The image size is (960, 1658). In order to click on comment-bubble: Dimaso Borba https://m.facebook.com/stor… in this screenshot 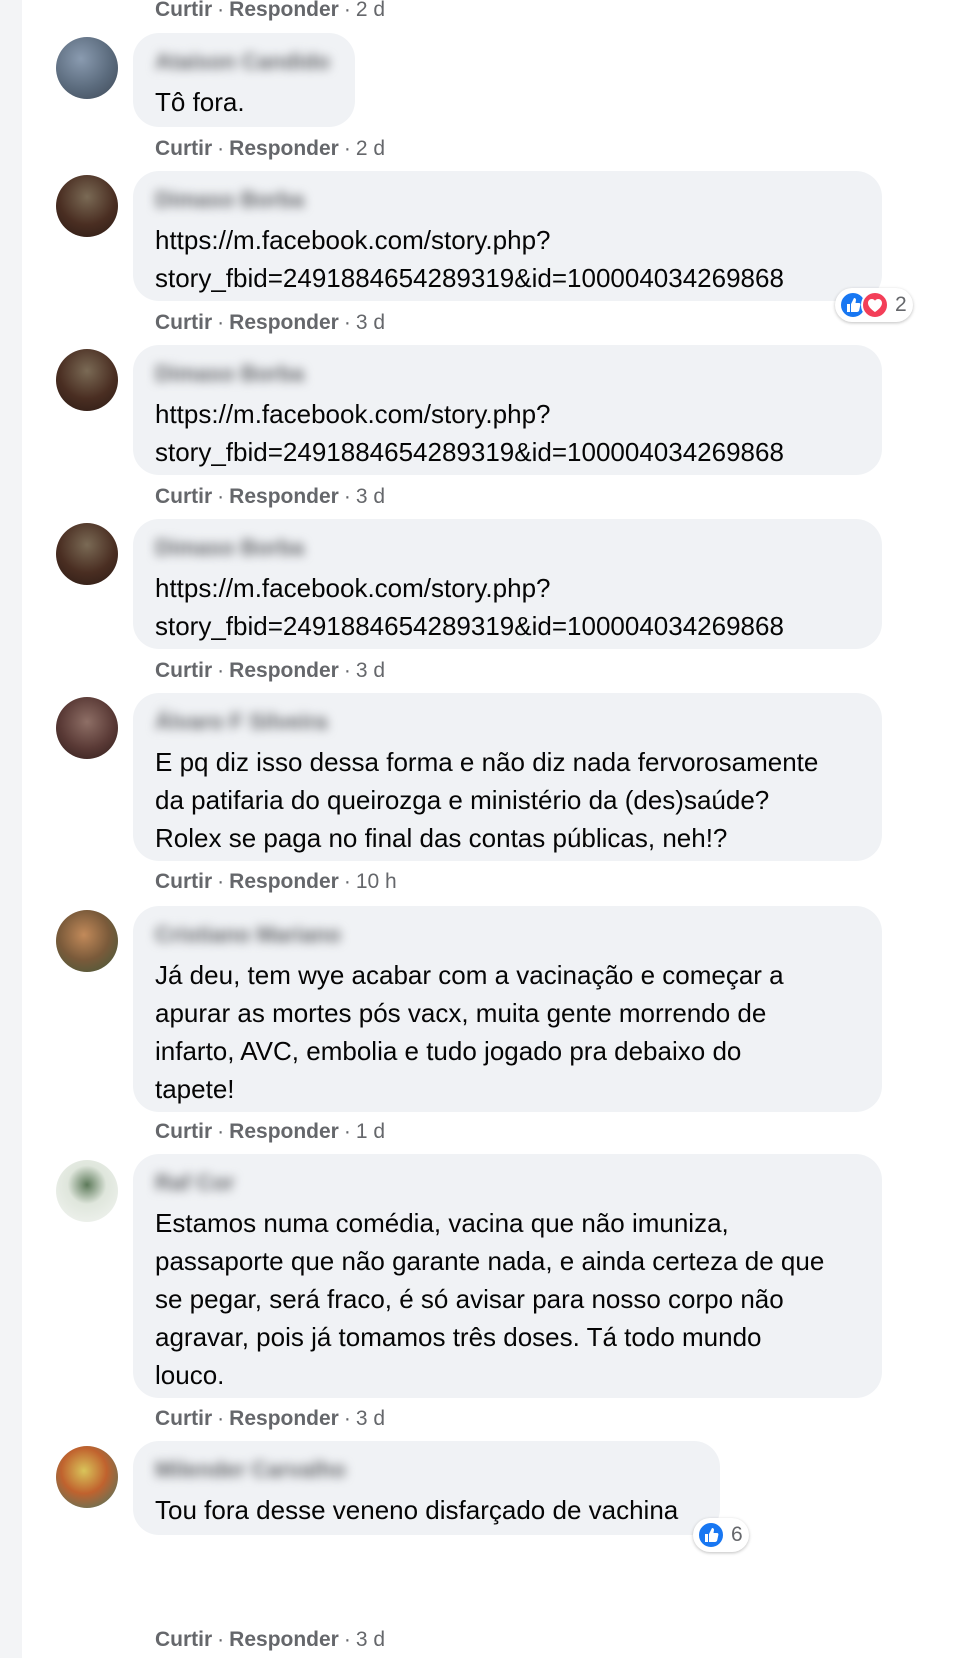, I will do `click(507, 410)`.